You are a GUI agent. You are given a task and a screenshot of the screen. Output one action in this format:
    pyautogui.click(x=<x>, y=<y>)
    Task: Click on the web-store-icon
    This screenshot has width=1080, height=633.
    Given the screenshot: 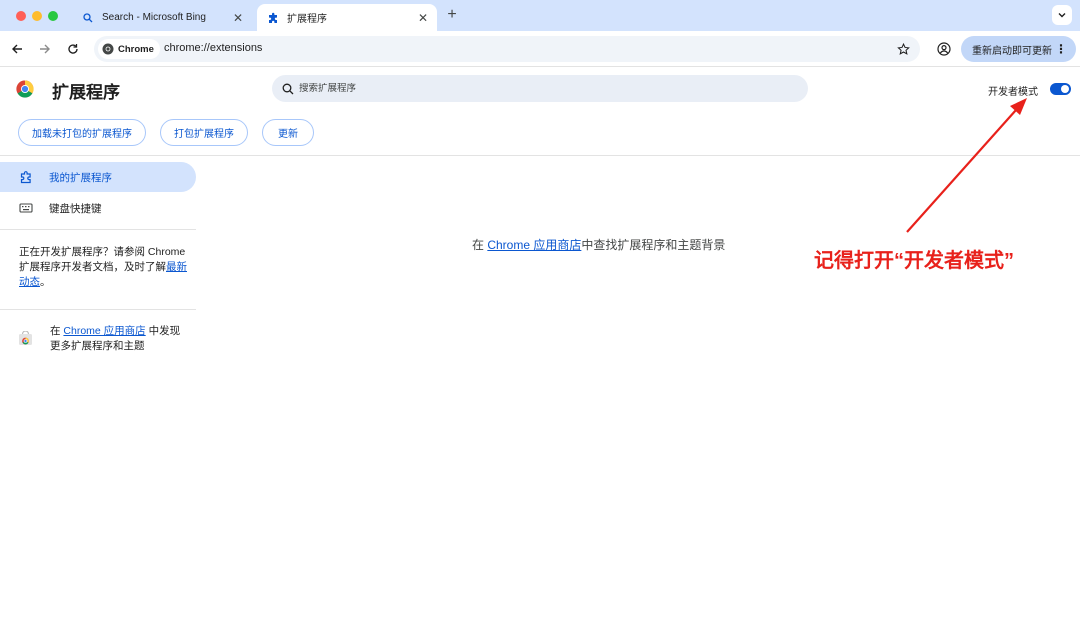 What is the action you would take?
    pyautogui.click(x=25, y=338)
    